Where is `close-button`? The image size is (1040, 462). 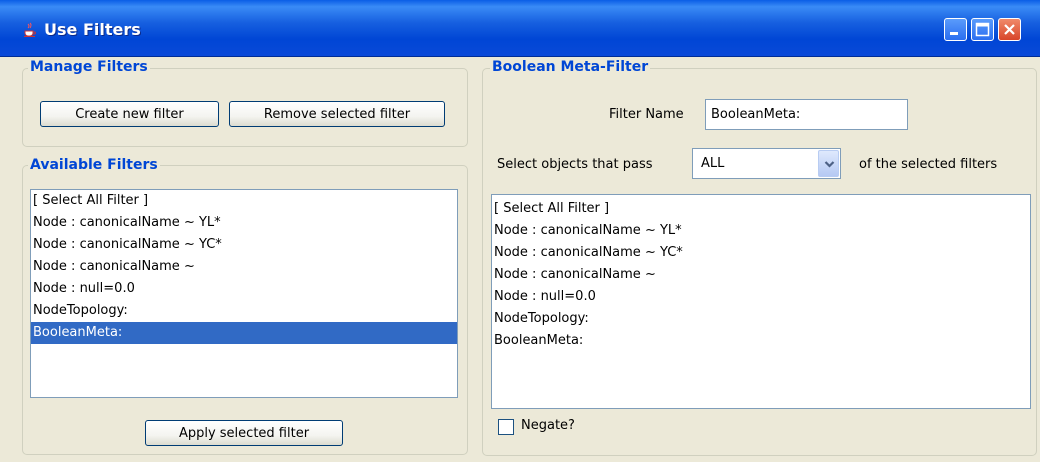
close-button is located at coordinates (1009, 29).